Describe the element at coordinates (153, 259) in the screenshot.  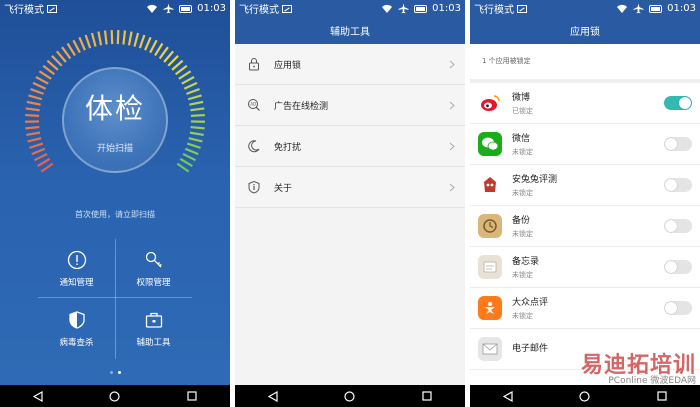
I see `key-icon` at that location.